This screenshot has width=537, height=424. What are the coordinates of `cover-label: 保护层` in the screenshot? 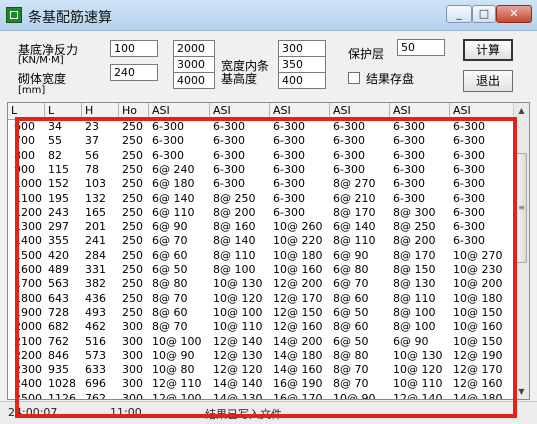 It's located at (366, 54).